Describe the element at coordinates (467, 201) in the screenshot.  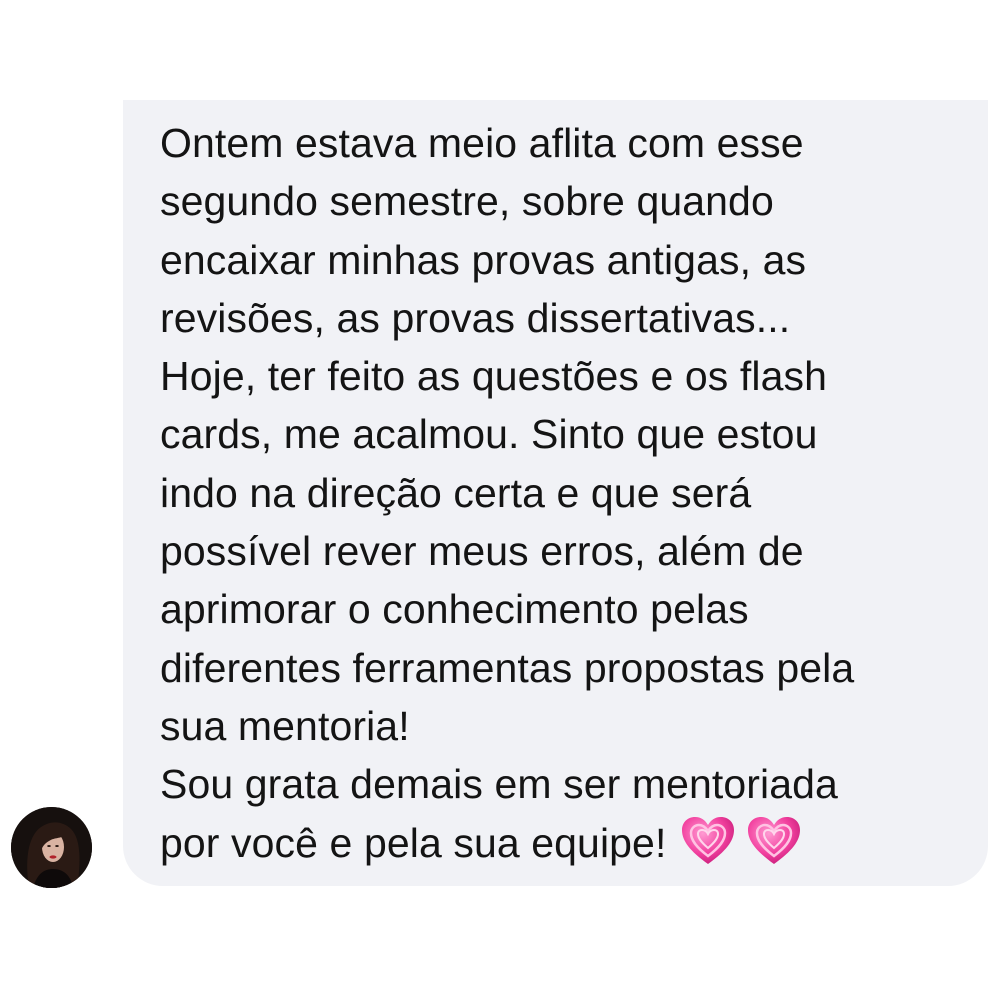
I see `message-line: segundo semestre, sobre quando` at that location.